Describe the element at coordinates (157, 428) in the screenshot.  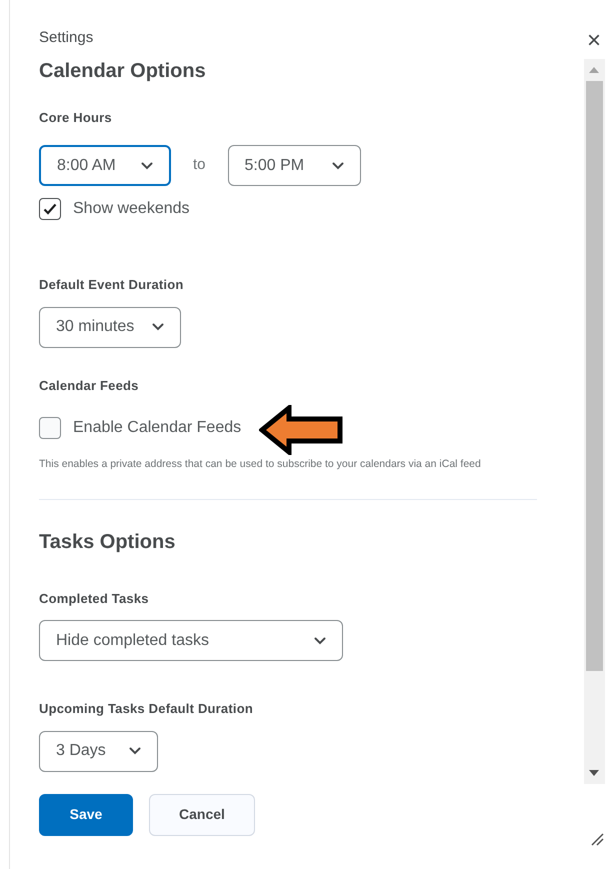
I see `checkbox-label: Enable Calendar Feeds` at that location.